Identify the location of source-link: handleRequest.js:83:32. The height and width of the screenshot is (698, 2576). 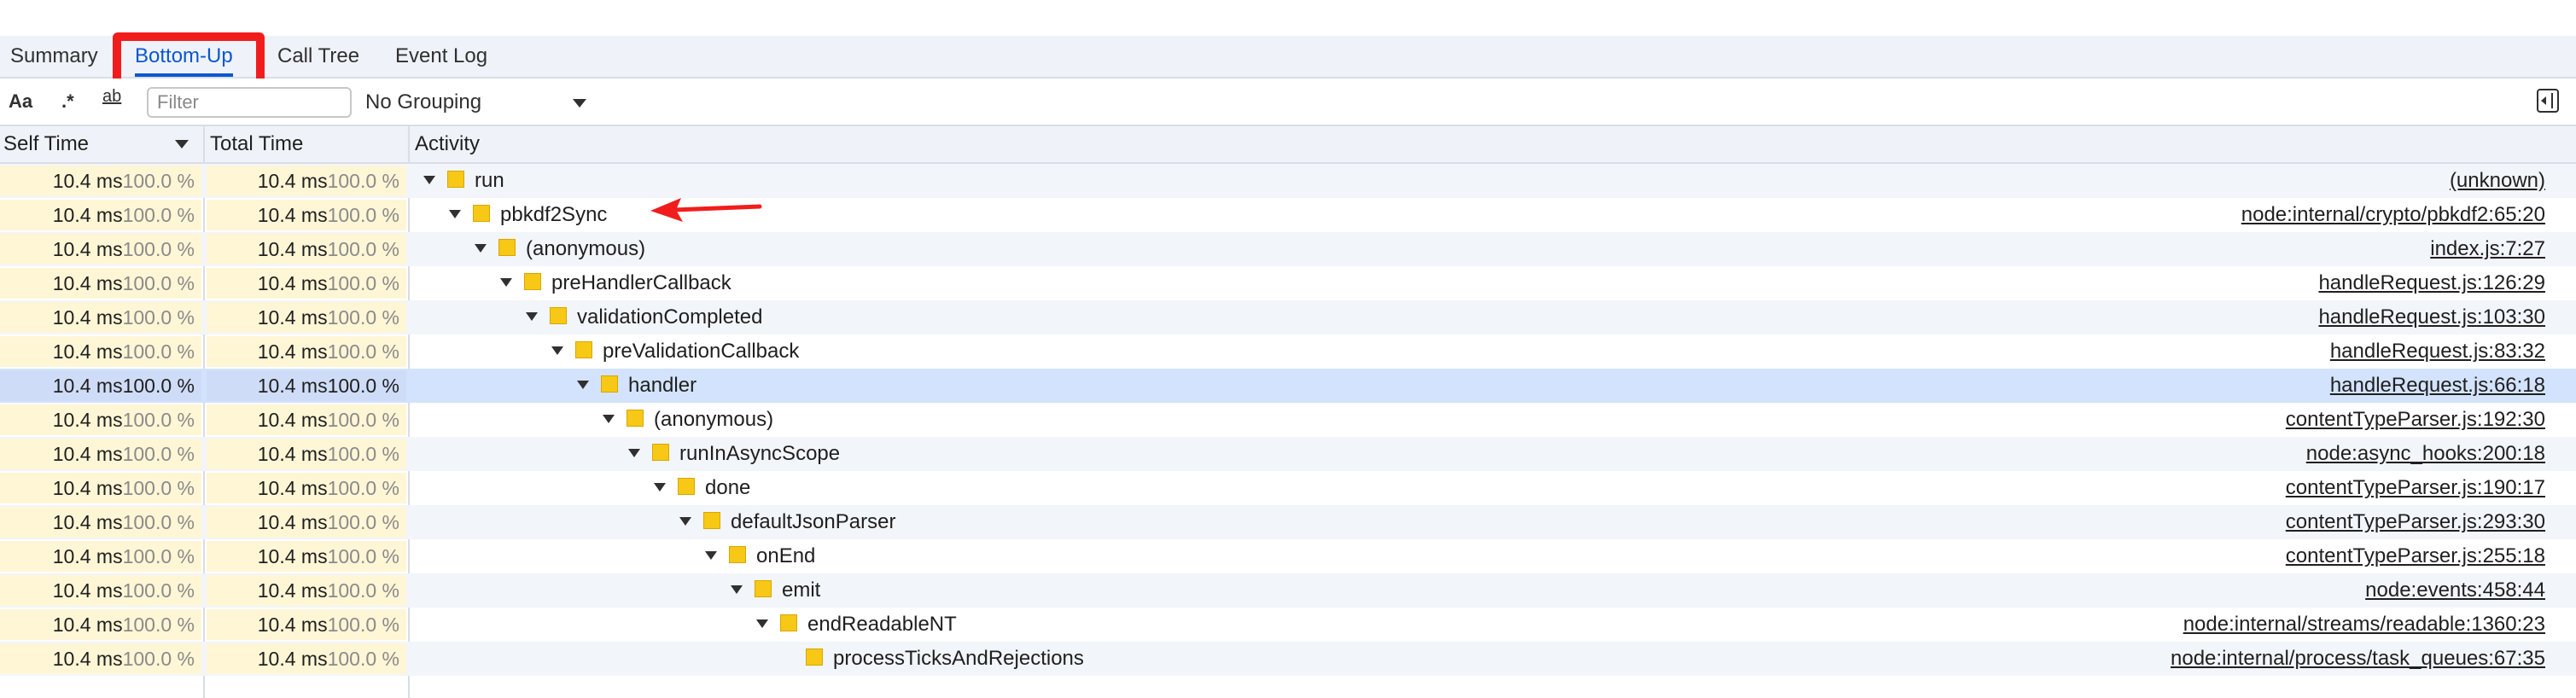
(2437, 352).